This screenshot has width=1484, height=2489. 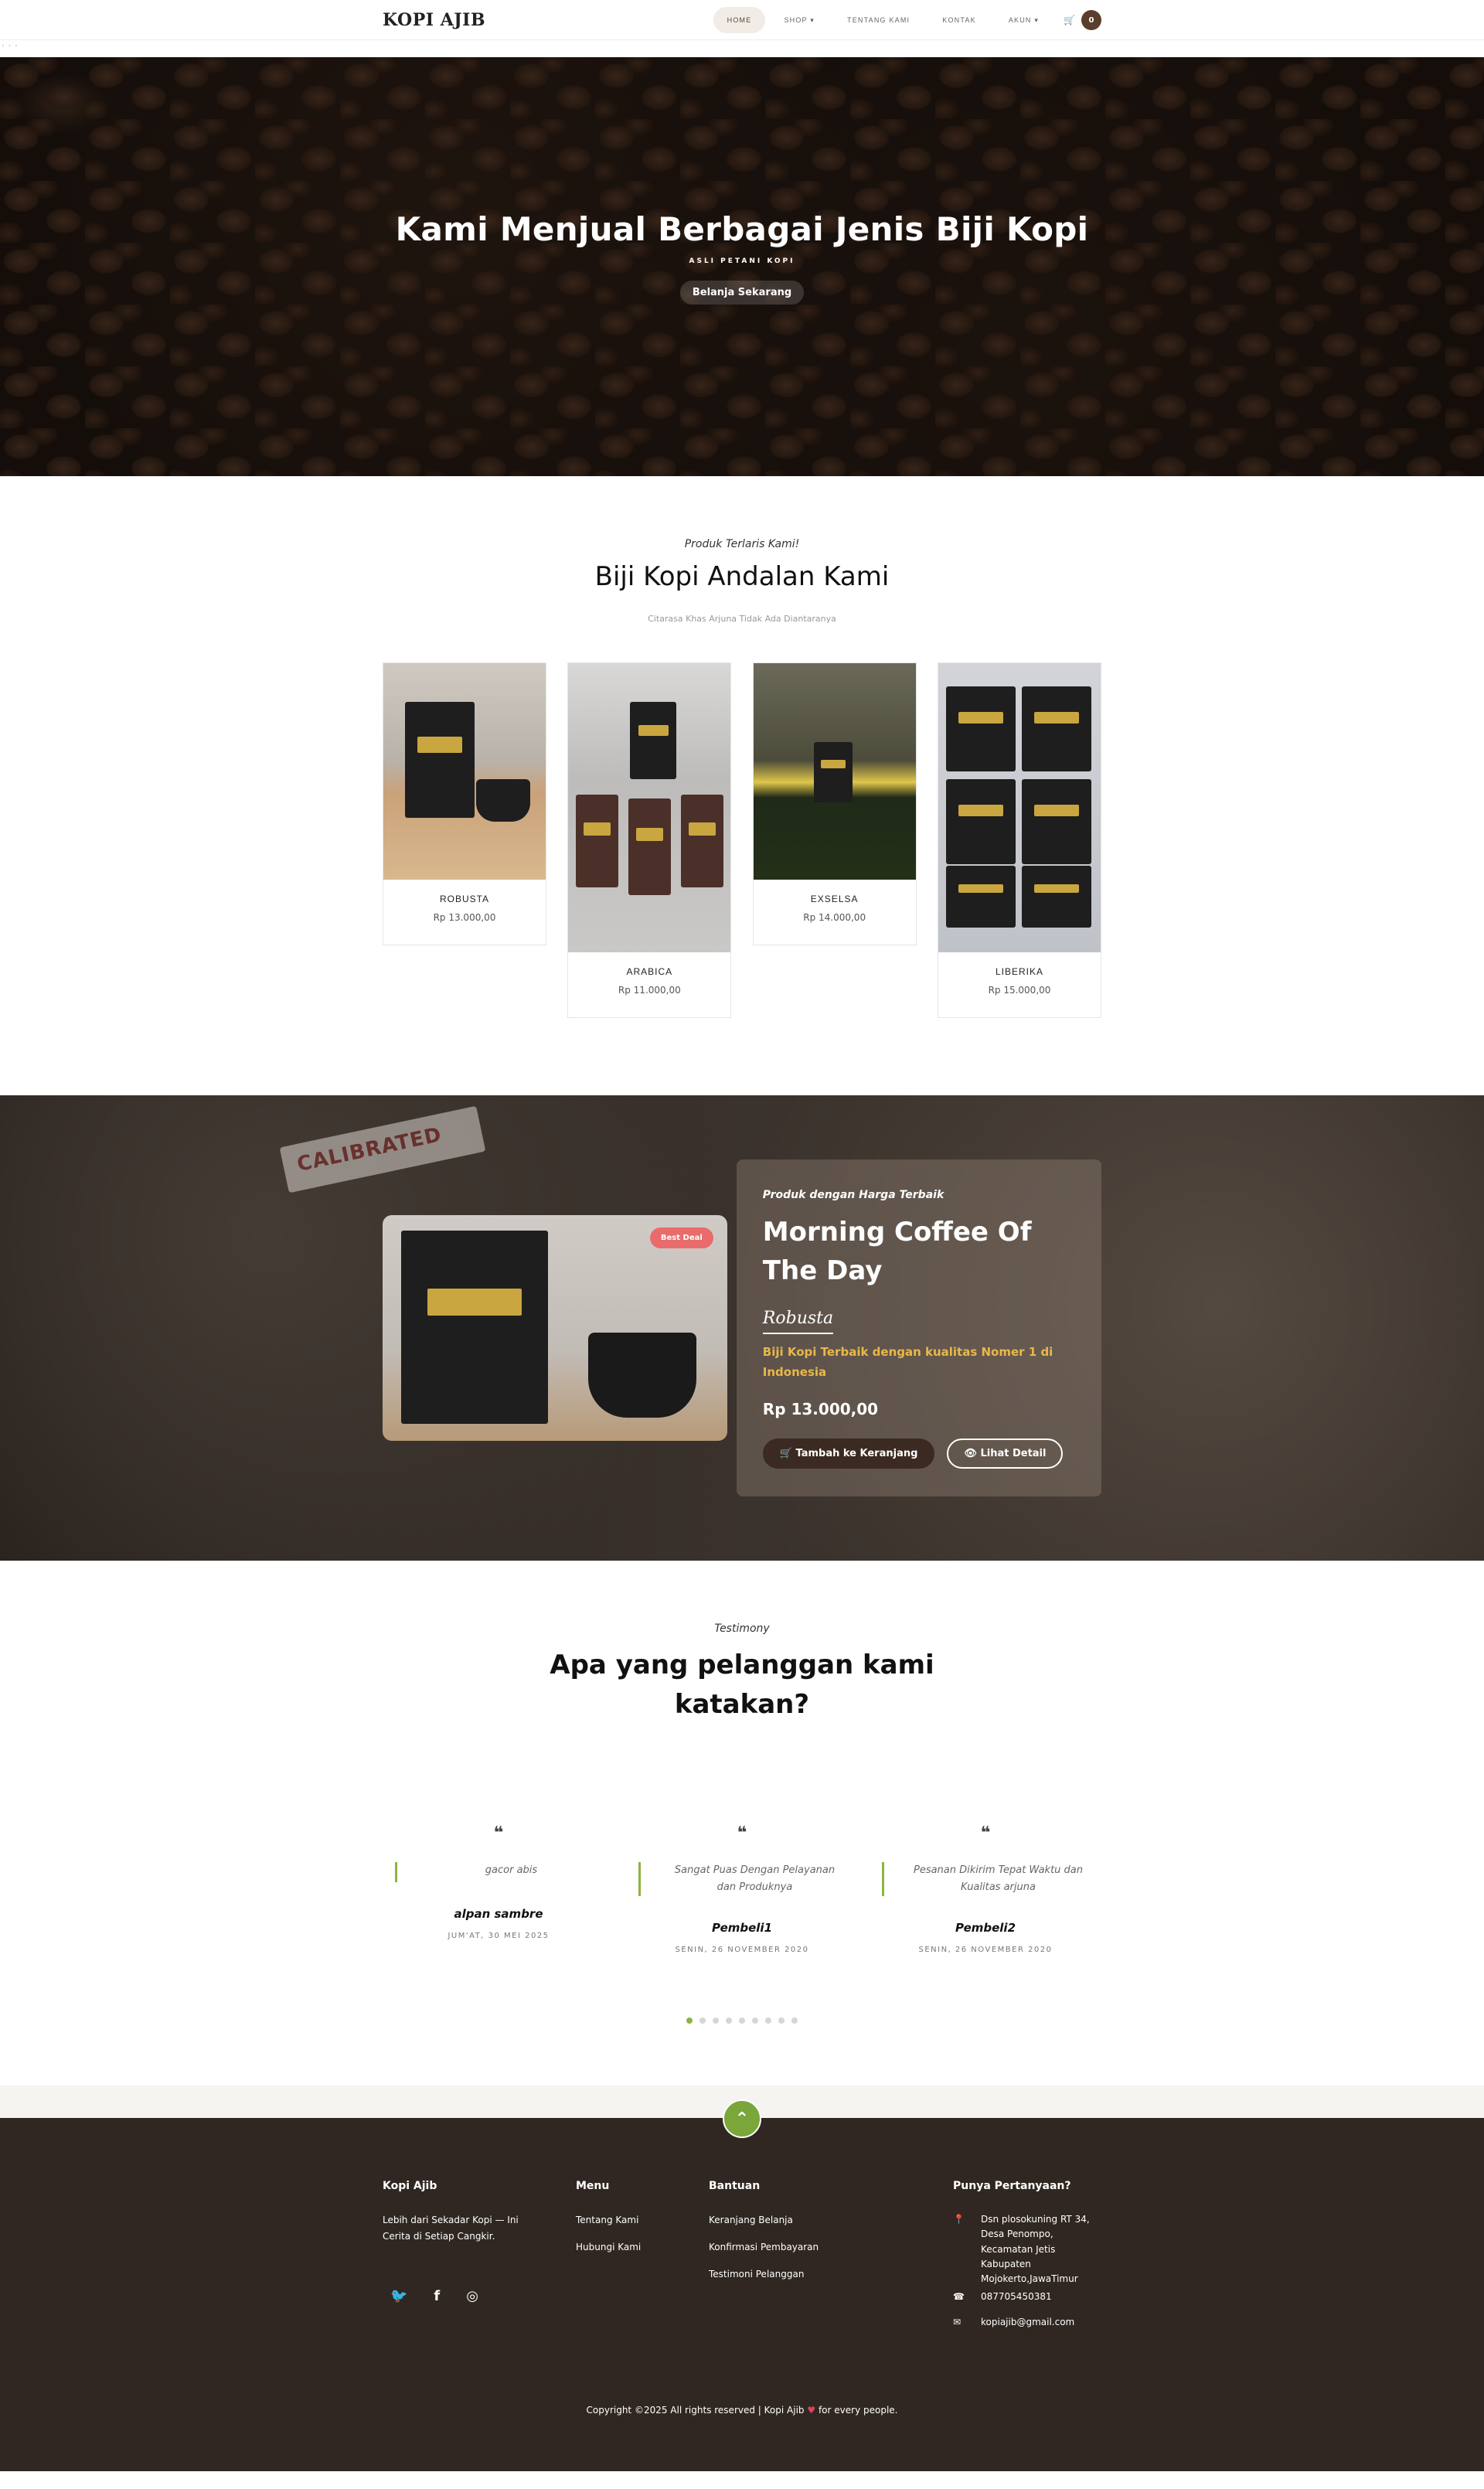 I want to click on product-price: Rp 14.000,00, so click(x=834, y=917).